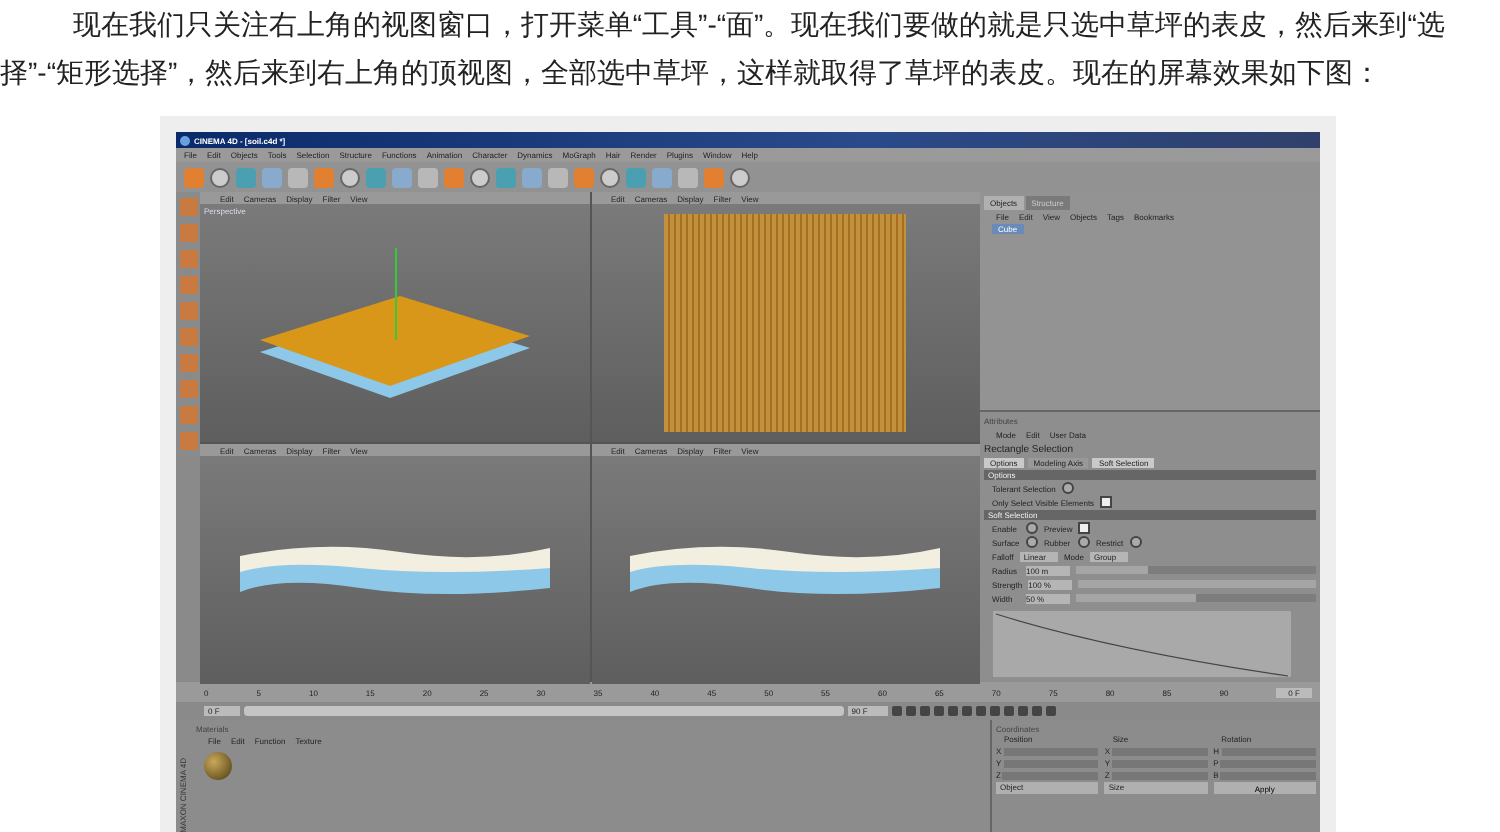 This screenshot has height=832, width=1500. Describe the element at coordinates (723, 49) in the screenshot. I see `article-paragraph: 现在我们只关注右上角的视图窗口，打开菜单“工具”-“面”。现在我们要做的就是只选中草坪的表皮，然后来到“选择”-“矩形选择”，然后来到右上角的顶视图，全部选中草坪，这样就取得了草坪的表皮。现在的屏幕效果如下图：` at that location.